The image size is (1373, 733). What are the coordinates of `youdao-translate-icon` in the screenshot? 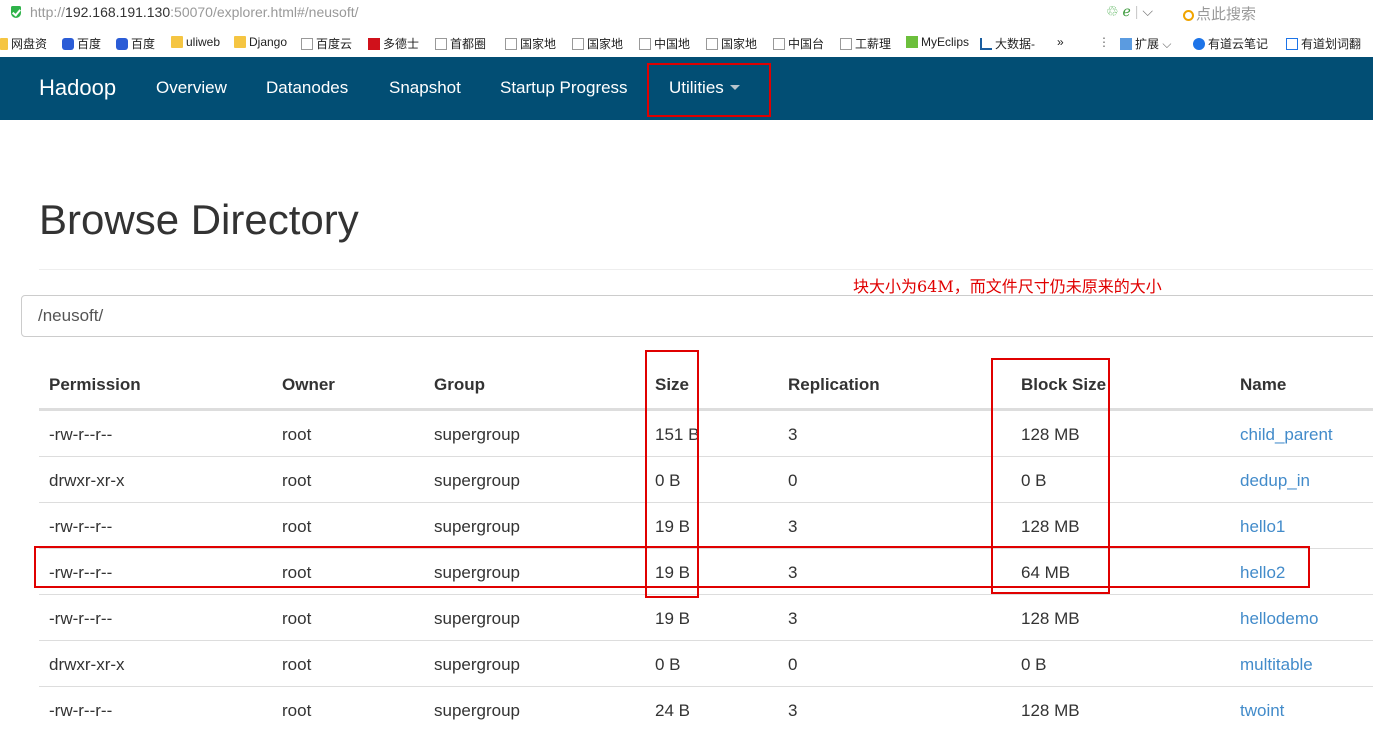 It's located at (1292, 44).